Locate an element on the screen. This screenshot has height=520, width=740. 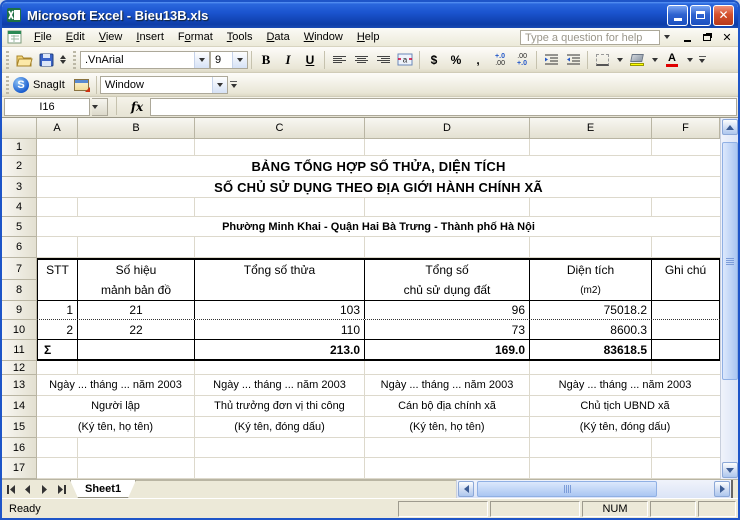
row-header-14: 14 is located at coordinates (19, 406).